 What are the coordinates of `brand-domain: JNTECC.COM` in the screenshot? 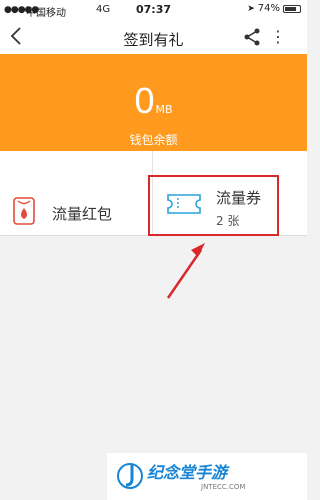 It's located at (223, 487).